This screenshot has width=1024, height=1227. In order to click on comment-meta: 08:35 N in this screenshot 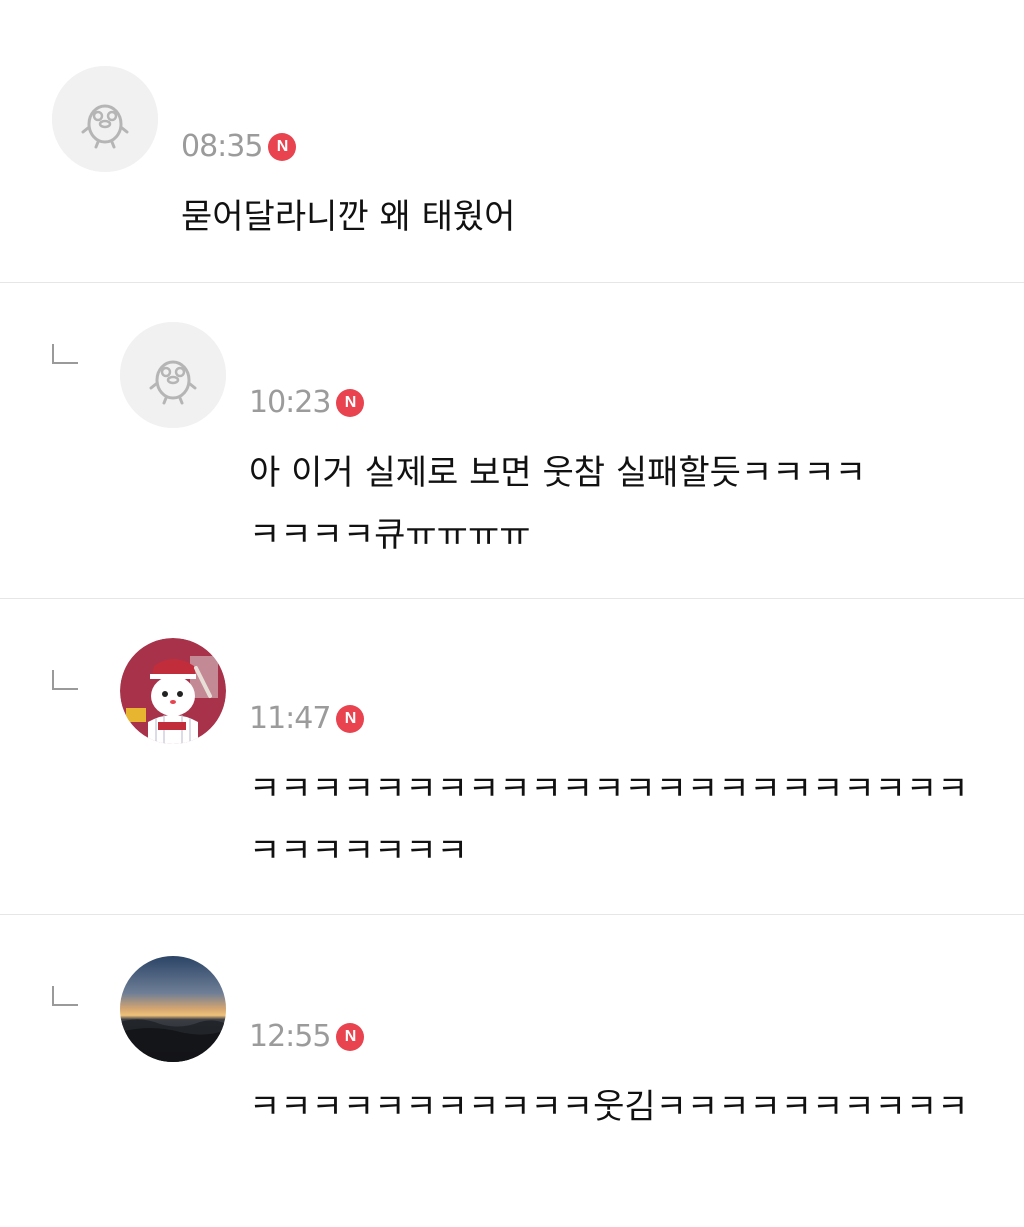, I will do `click(239, 146)`.